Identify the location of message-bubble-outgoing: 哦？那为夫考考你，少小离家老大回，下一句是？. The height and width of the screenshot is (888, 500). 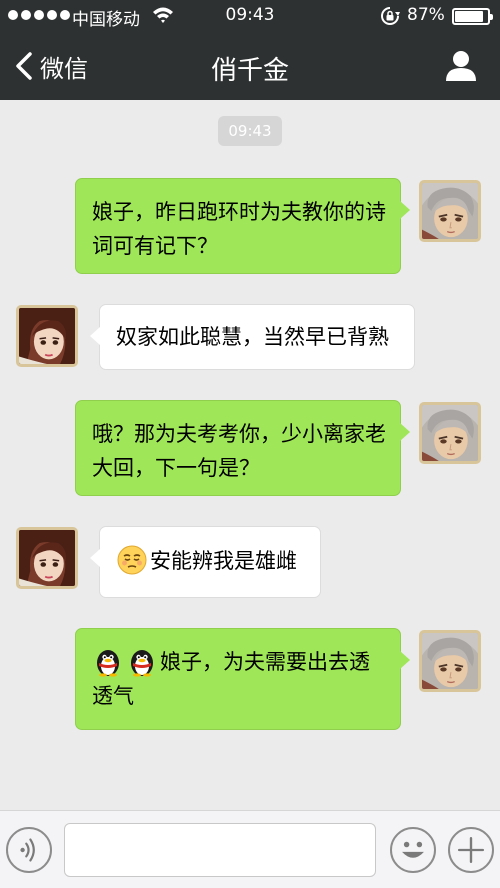
(242, 448).